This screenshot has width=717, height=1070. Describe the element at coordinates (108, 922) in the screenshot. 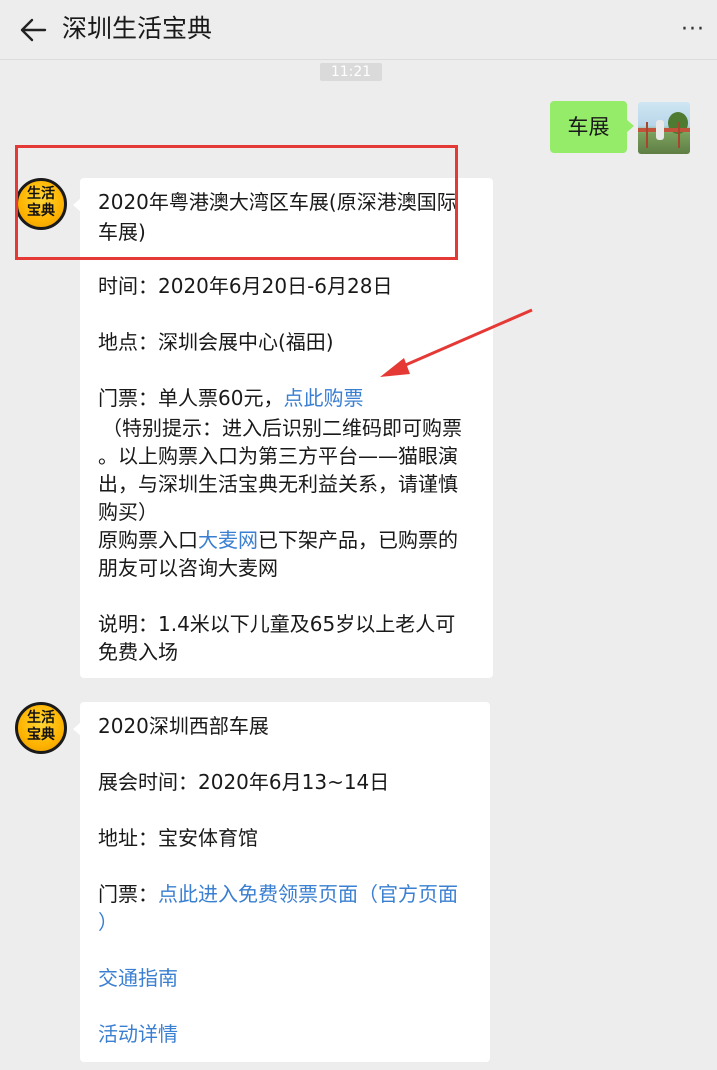

I see `free-ticket-link-cont: ）` at that location.